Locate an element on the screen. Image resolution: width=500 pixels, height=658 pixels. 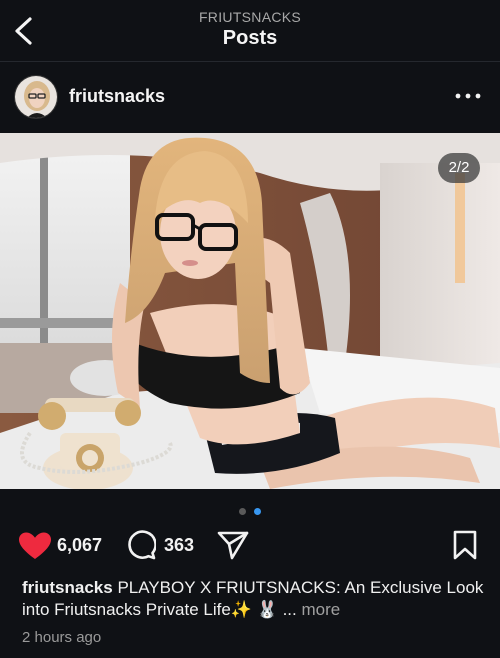
post-username: friutsnacks is located at coordinates (117, 96).